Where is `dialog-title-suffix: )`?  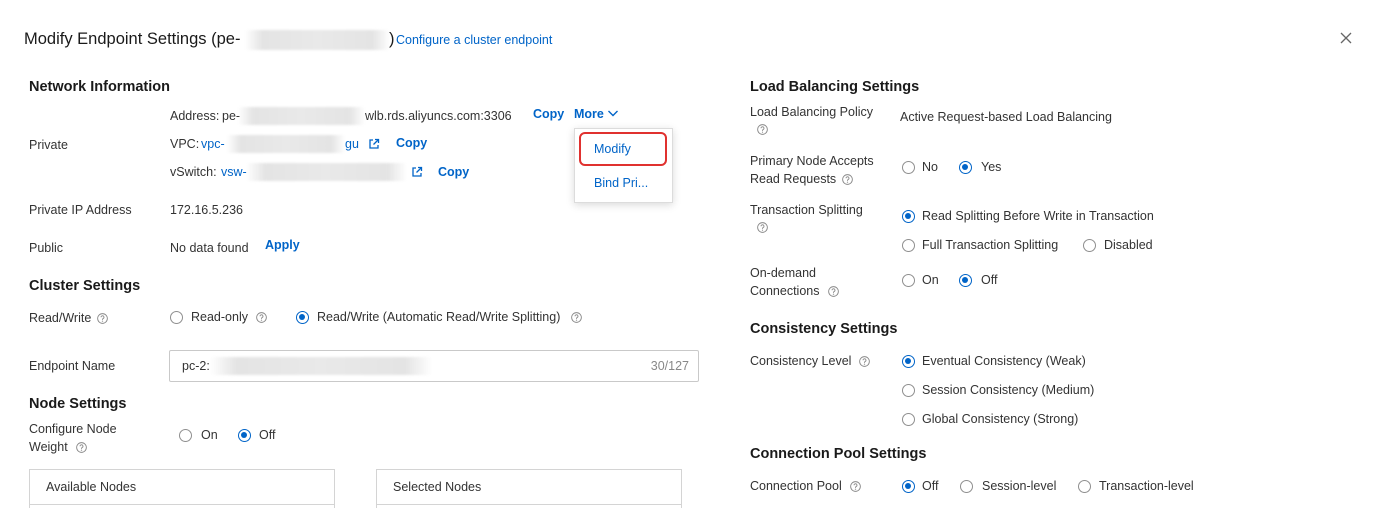
dialog-title-suffix: ) is located at coordinates (392, 39).